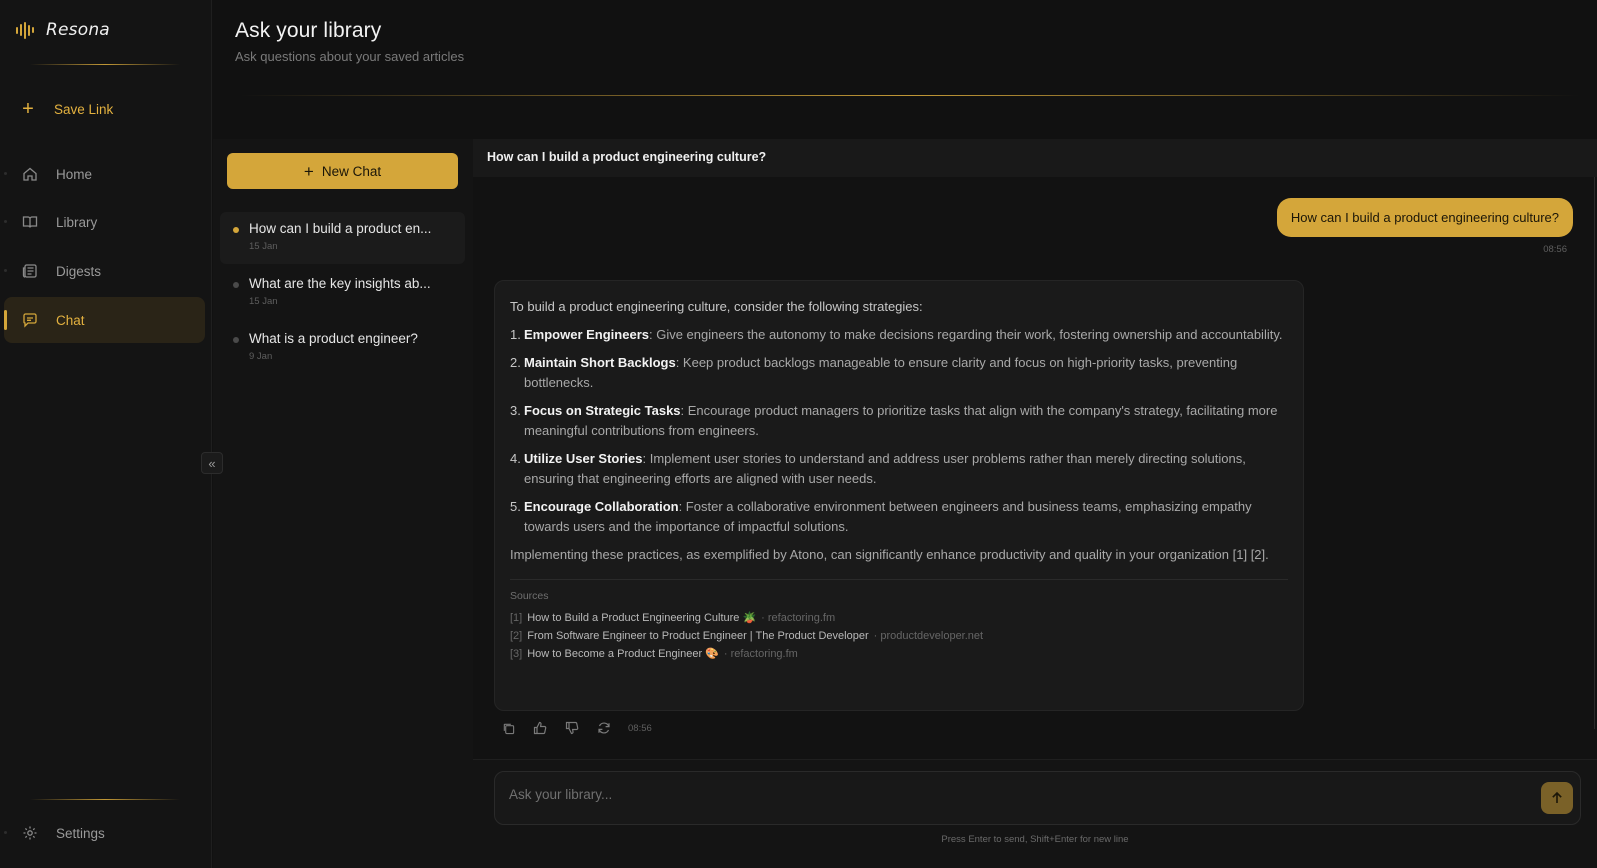 The height and width of the screenshot is (868, 1597). Describe the element at coordinates (1594, 453) in the screenshot. I see `scrollbar` at that location.